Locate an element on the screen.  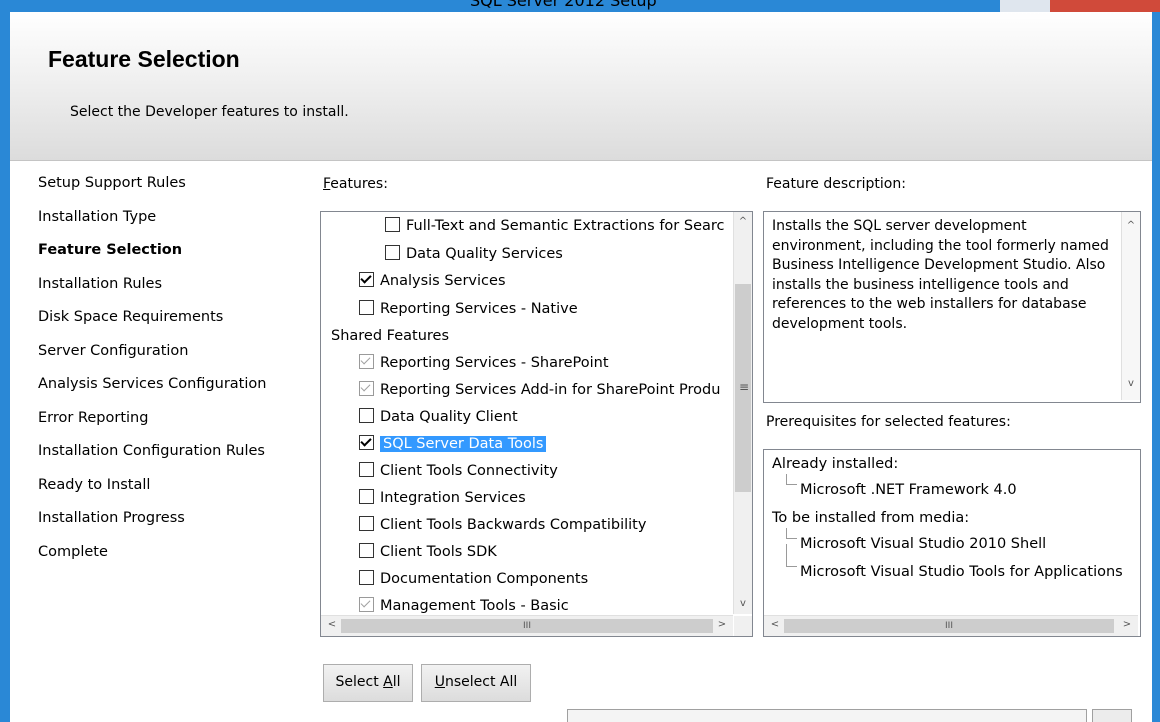
tree-item-client-tools-connectivity: Client Tools Connectivity is located at coordinates (458, 471).